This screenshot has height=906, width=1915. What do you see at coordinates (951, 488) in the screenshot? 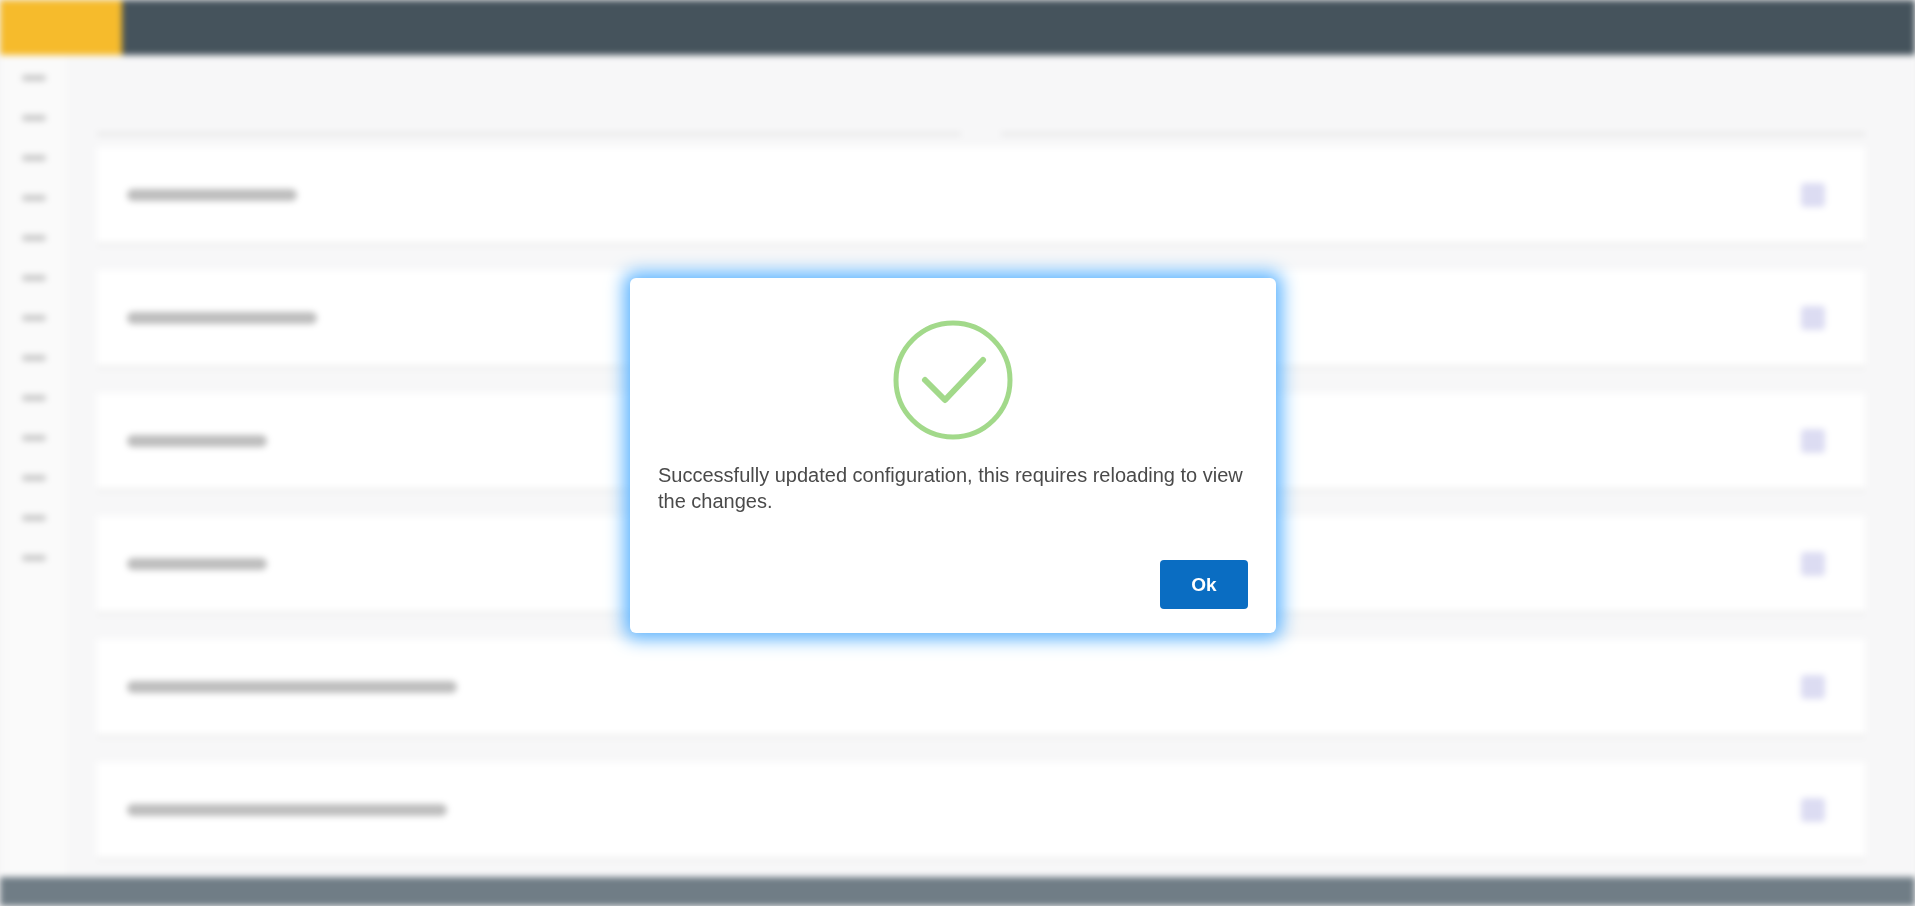
I see `dialog-message: Successfully updated configuration, this requires reloading to view the changes.` at bounding box center [951, 488].